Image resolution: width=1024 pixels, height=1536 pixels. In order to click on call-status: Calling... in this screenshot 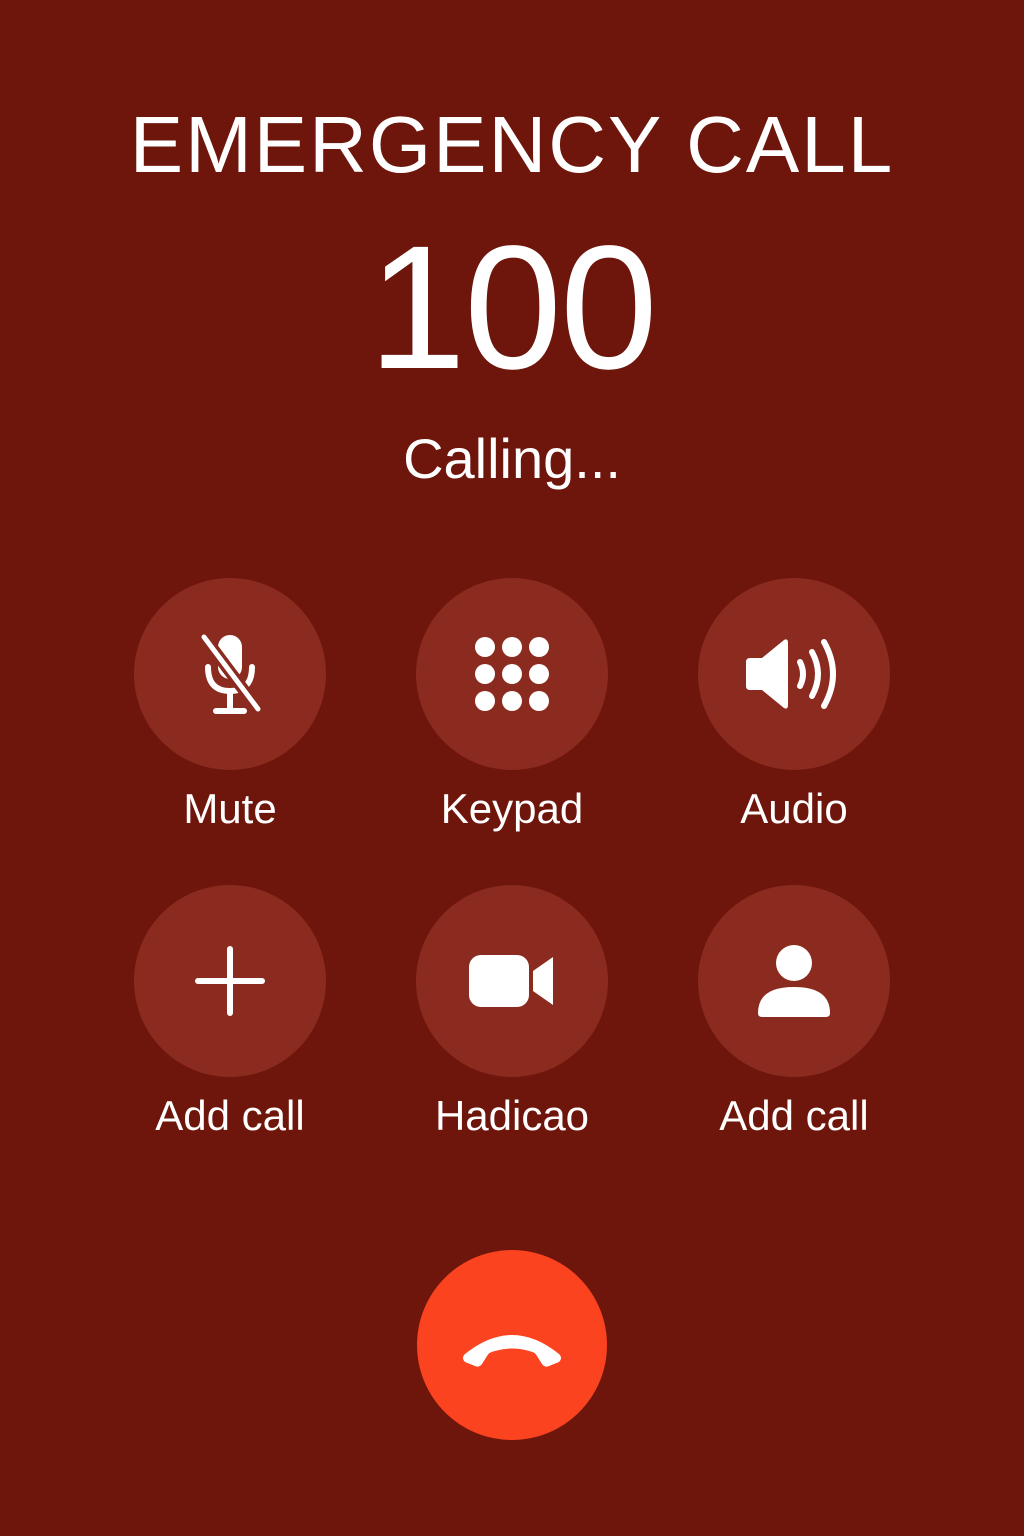, I will do `click(512, 458)`.